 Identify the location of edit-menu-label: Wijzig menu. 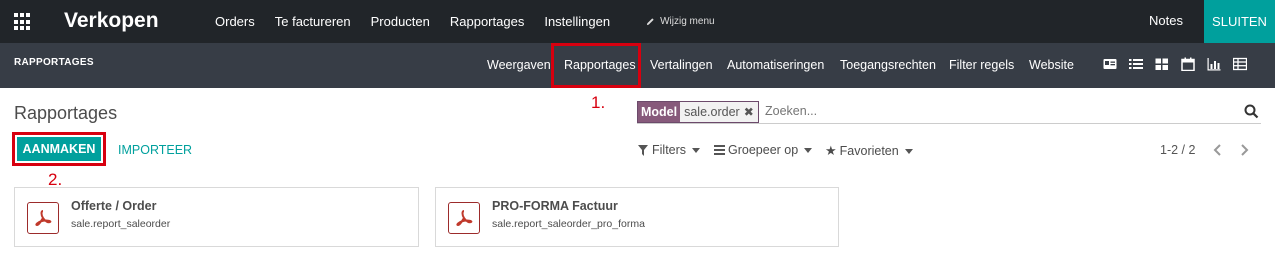
(687, 21).